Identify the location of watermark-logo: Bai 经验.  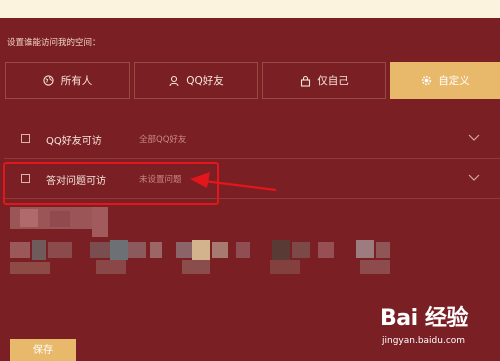
(424, 318).